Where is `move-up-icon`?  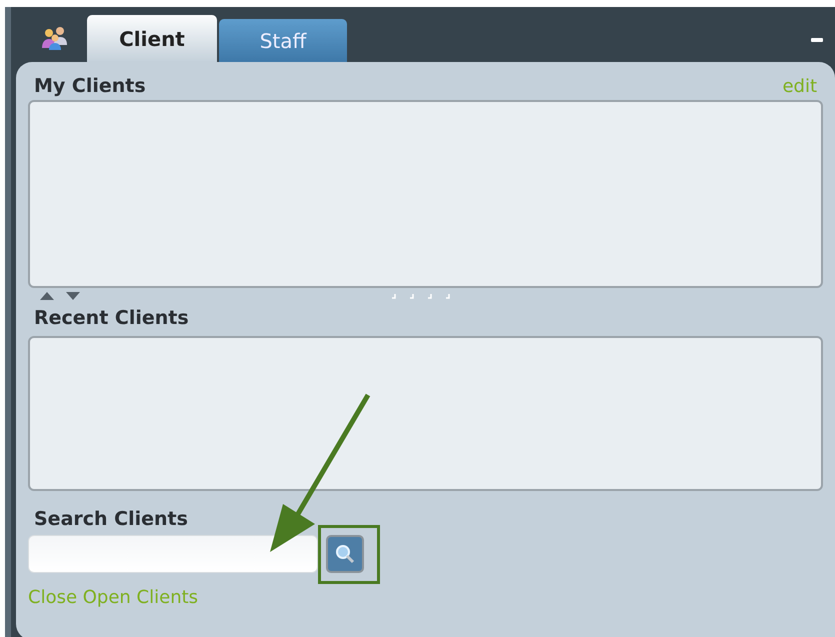 move-up-icon is located at coordinates (47, 296).